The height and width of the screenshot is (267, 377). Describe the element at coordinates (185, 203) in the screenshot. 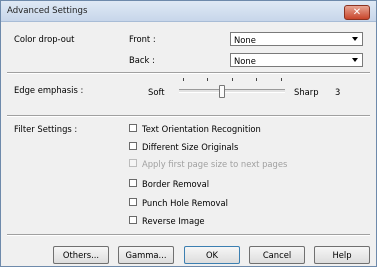

I see `punch-hole-label: Punch Hole Removal` at that location.